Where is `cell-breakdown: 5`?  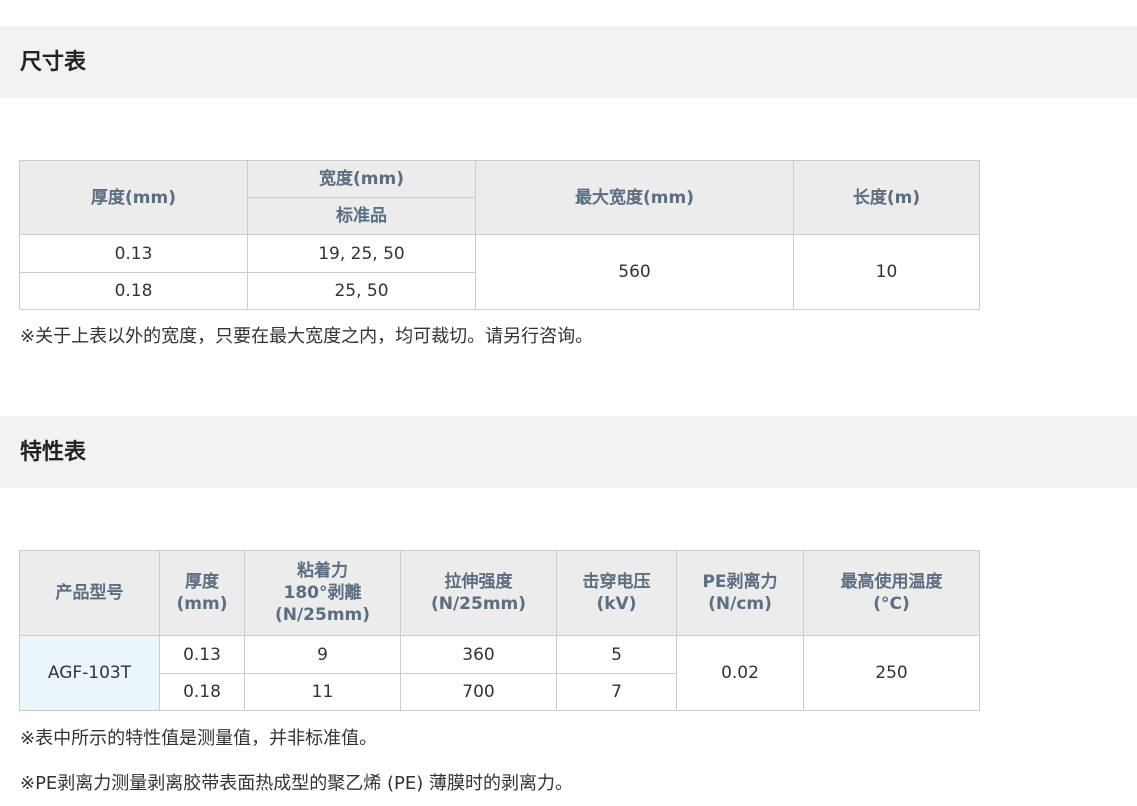
cell-breakdown: 5 is located at coordinates (616, 654).